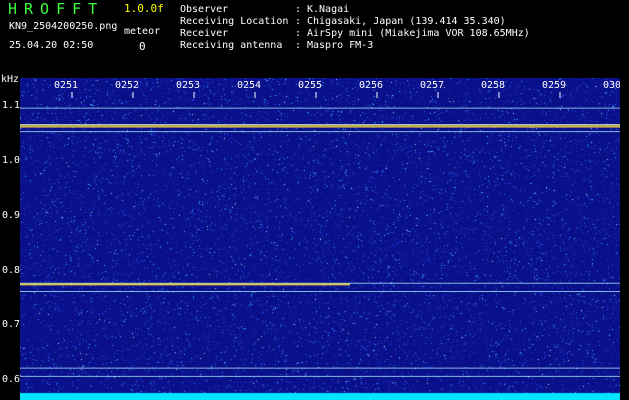  I want to click on x-tick-label: 0255, so click(310, 85).